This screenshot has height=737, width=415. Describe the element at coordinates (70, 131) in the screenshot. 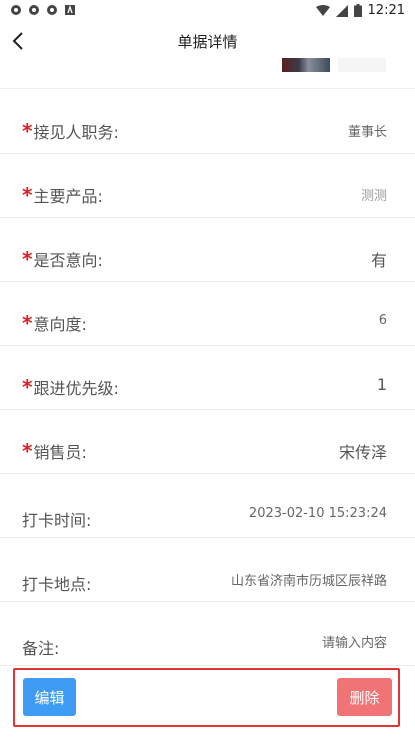

I see `field-label: *接见人职务:` at that location.